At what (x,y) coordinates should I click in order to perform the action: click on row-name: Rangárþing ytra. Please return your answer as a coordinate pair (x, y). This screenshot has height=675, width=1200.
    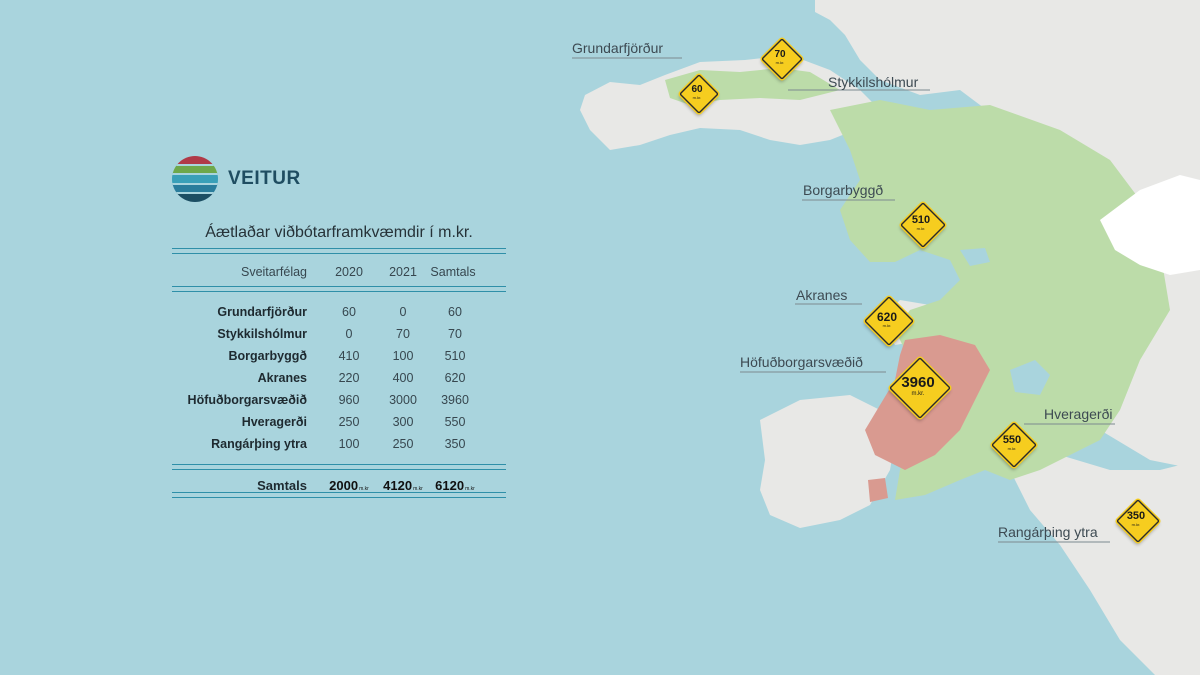
    Looking at the image, I should click on (259, 444).